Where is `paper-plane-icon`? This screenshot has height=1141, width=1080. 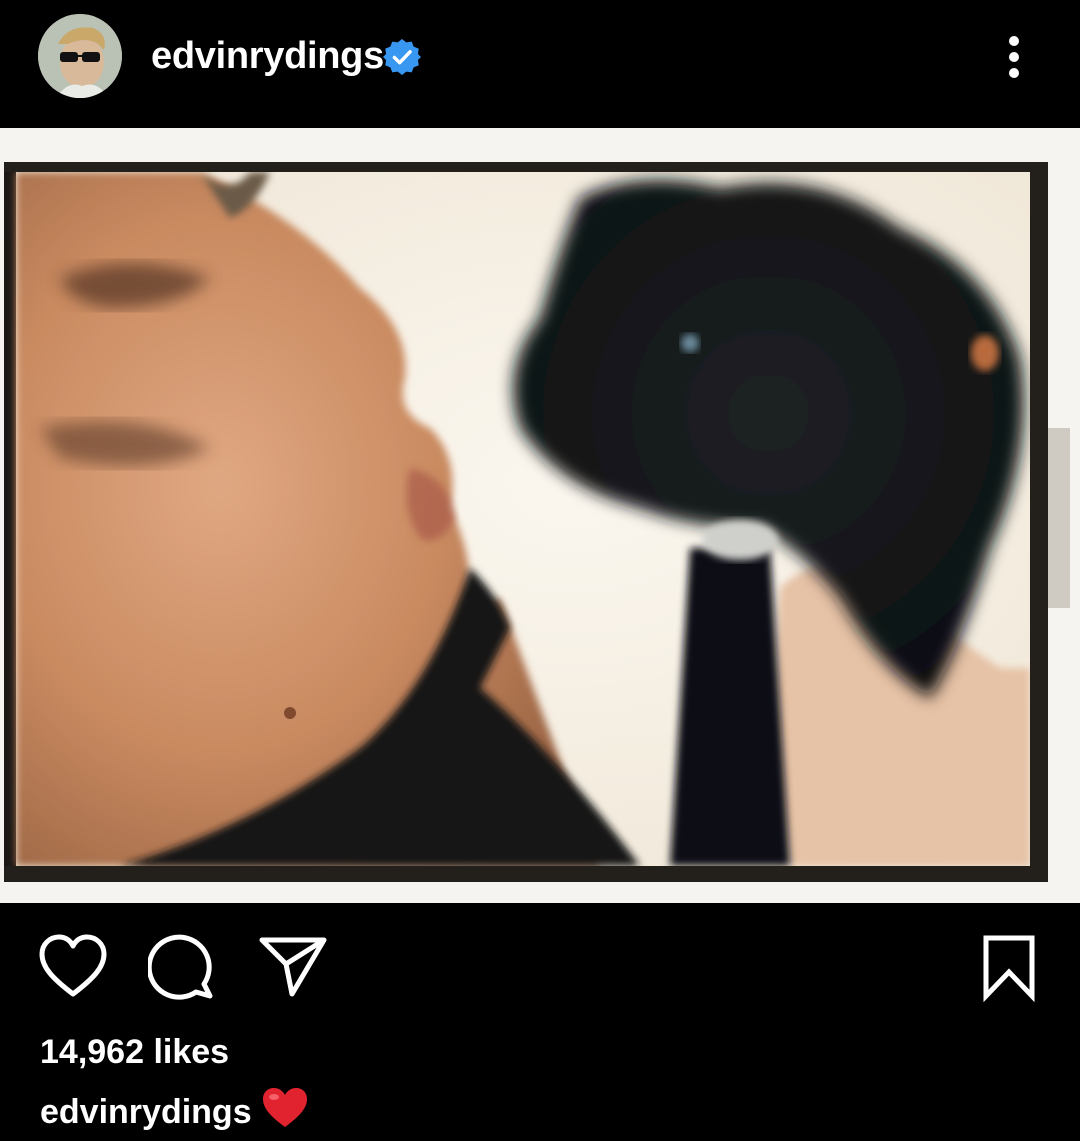 paper-plane-icon is located at coordinates (293, 967).